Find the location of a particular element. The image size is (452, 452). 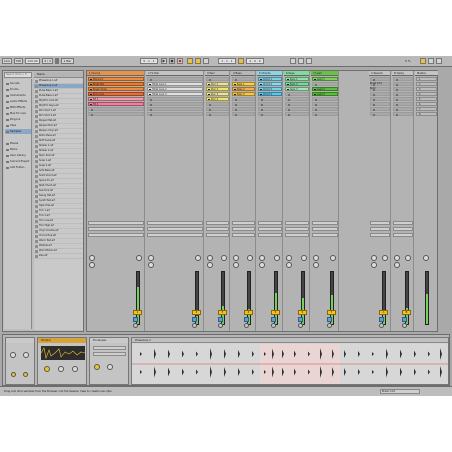

metronome-icon is located at coordinates (57, 61).